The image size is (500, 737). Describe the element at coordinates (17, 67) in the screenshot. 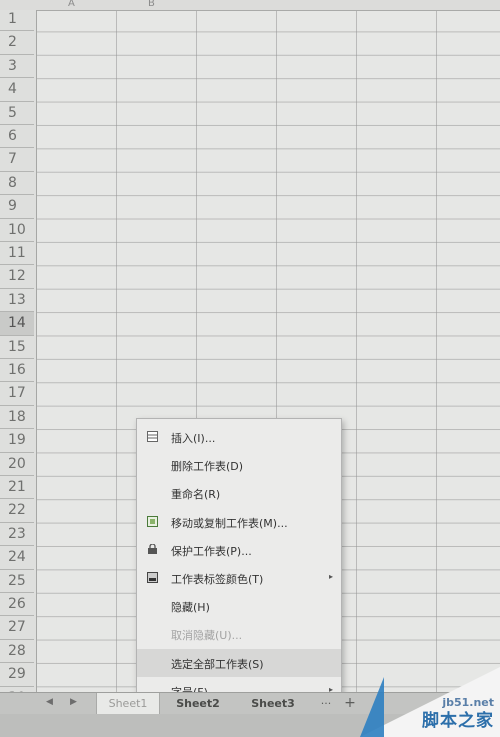

I see `row-header-3: 3` at that location.